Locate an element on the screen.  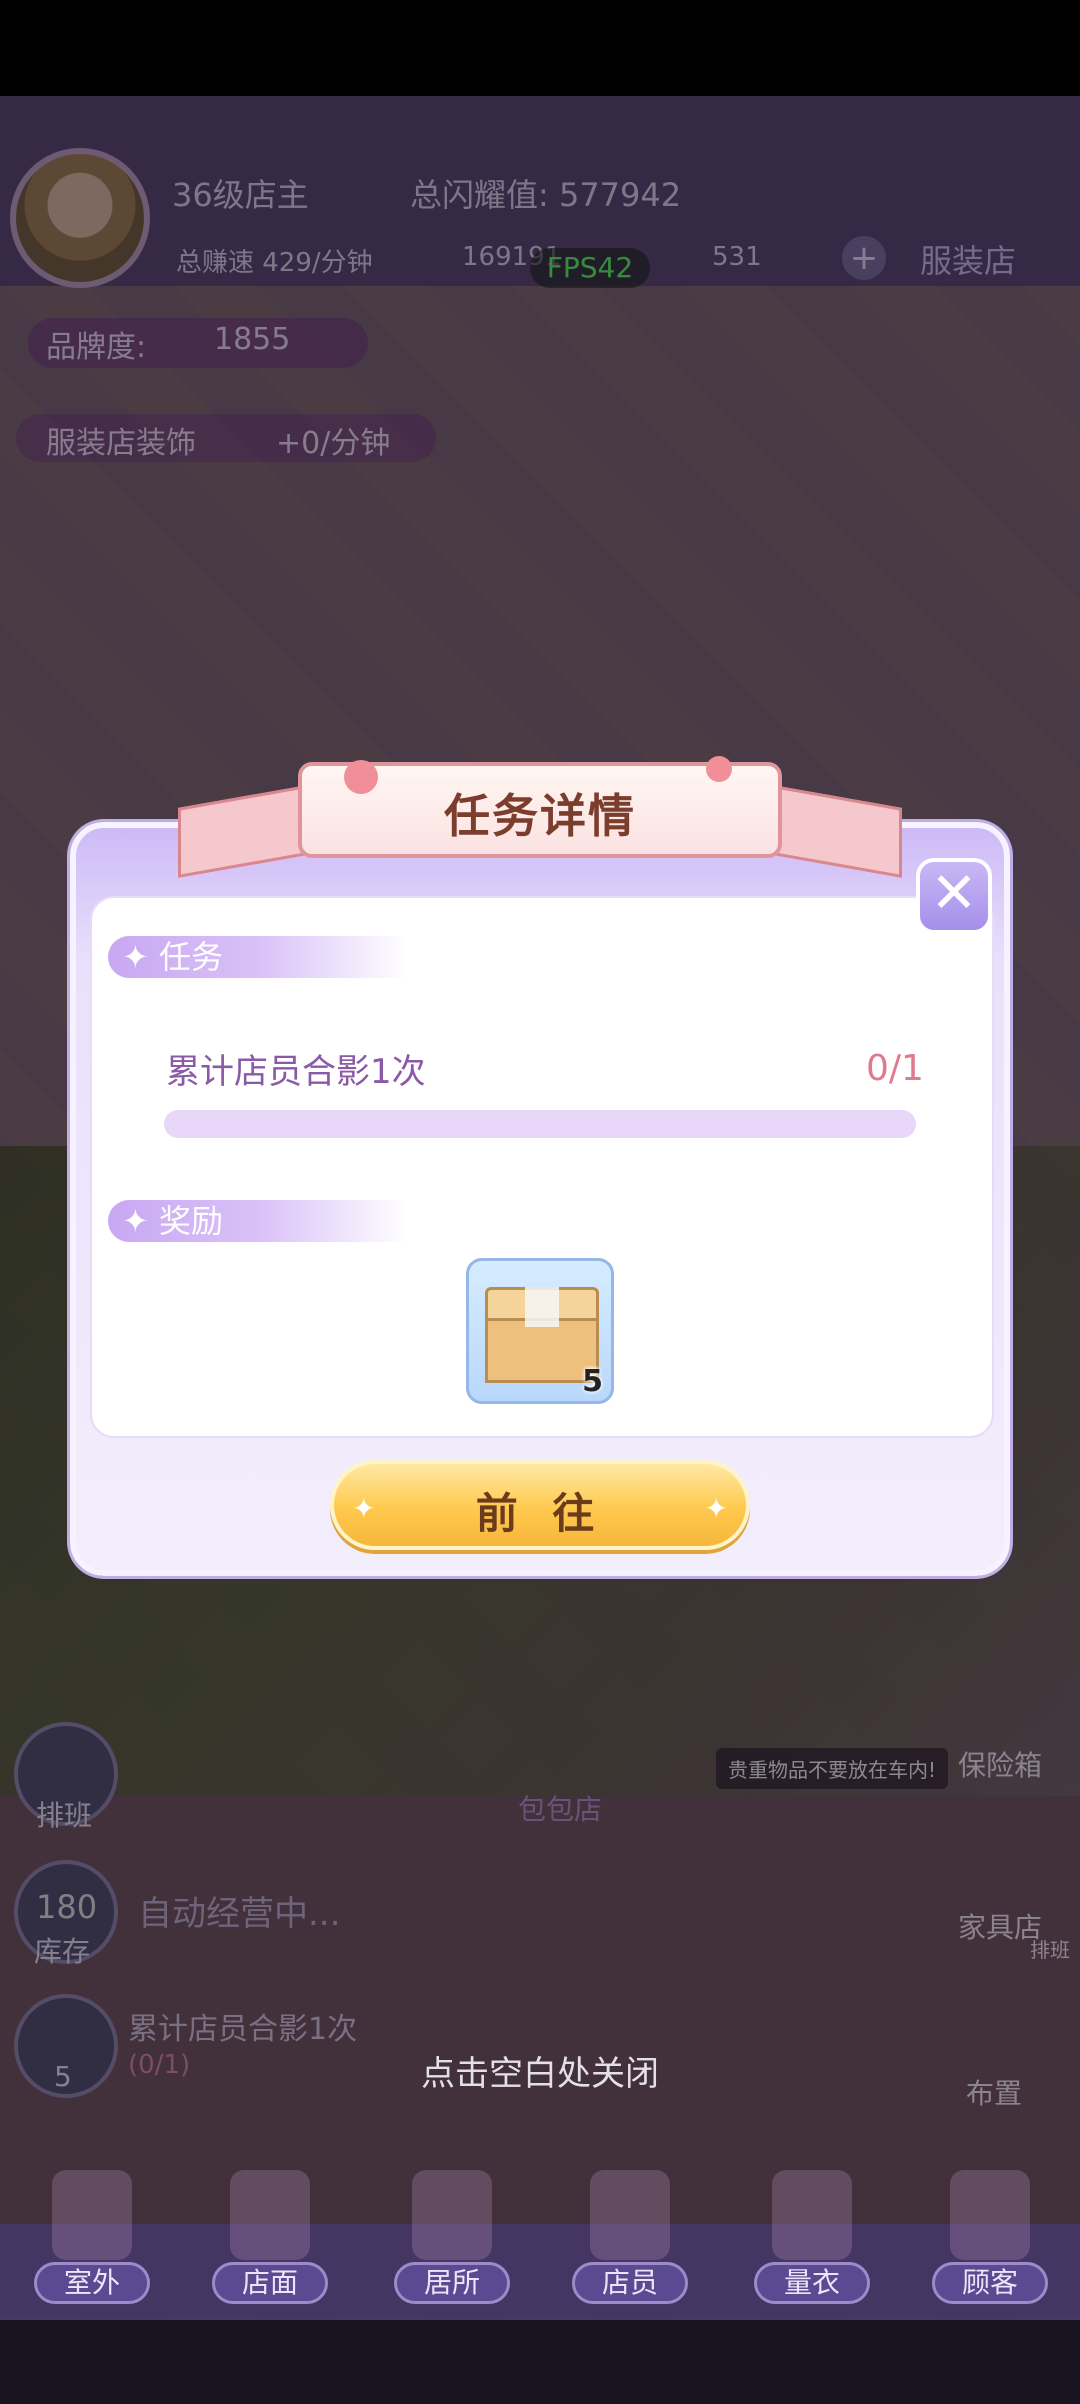
nav-residence: 居所 is located at coordinates (452, 2240).